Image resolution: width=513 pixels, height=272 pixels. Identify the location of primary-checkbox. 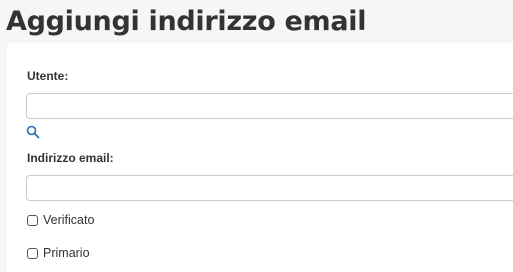
(32, 253).